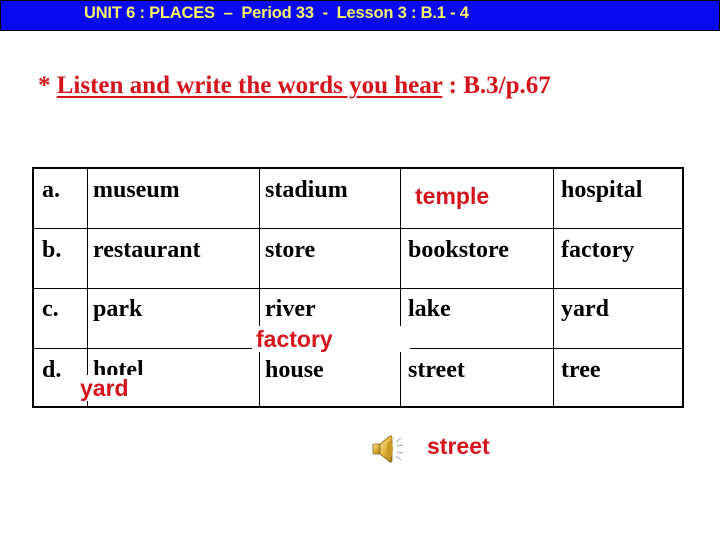 The width and height of the screenshot is (720, 540). I want to click on table-cell-word: factory, so click(598, 250).